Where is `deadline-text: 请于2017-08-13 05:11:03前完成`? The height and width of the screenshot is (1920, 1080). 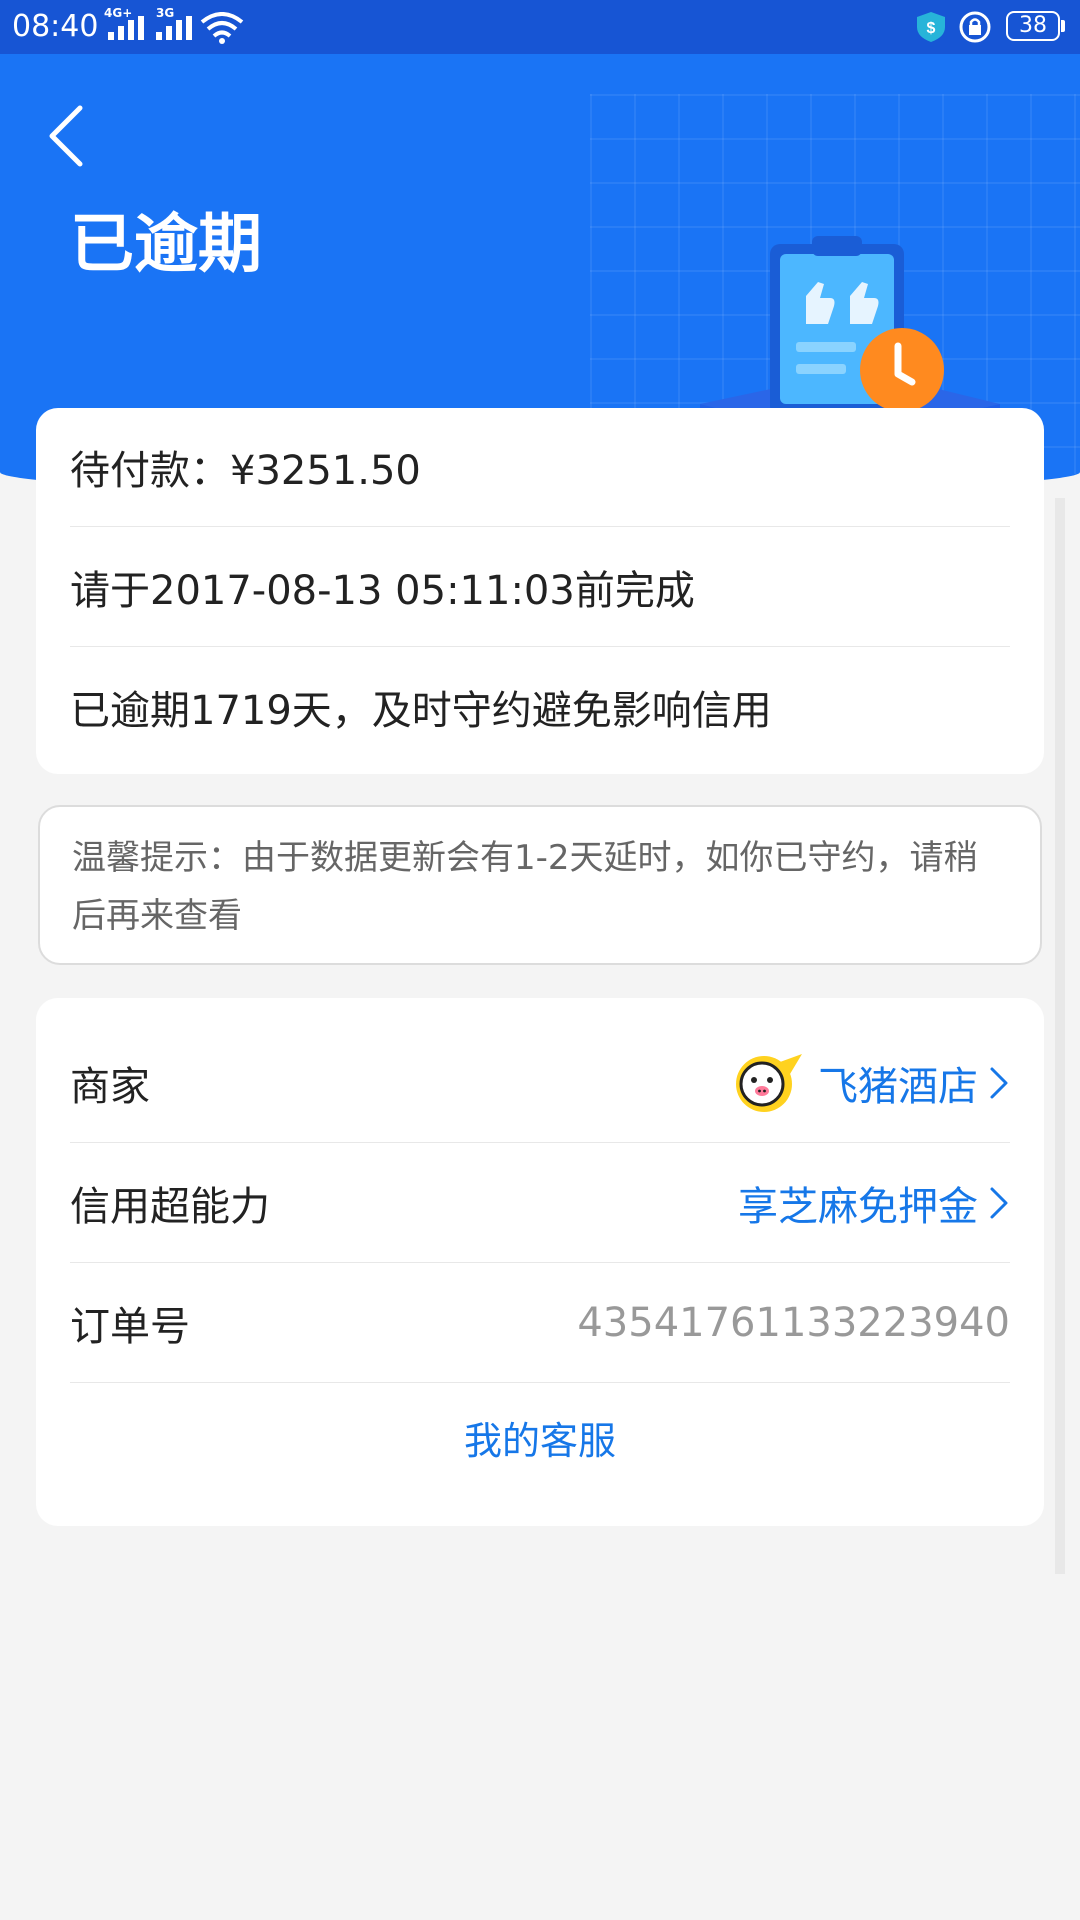 deadline-text: 请于2017-08-13 05:11:03前完成 is located at coordinates (382, 591).